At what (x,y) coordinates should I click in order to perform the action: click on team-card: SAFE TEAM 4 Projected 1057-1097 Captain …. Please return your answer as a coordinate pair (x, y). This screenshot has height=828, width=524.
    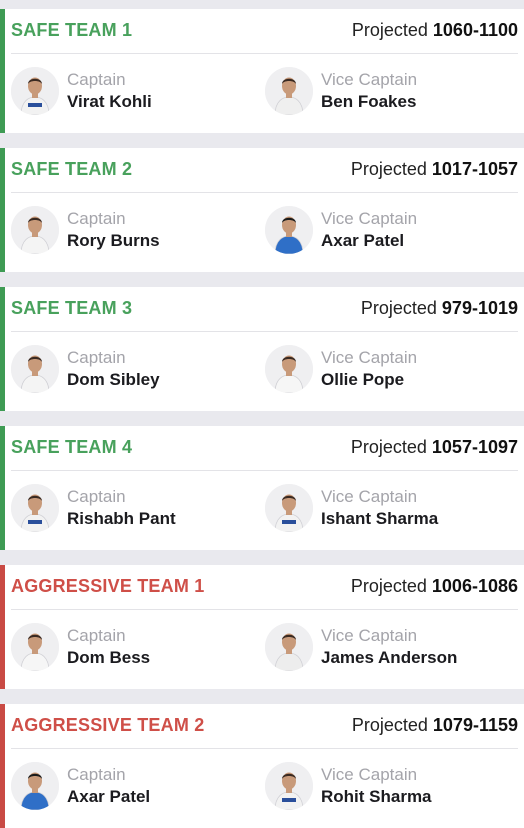
    Looking at the image, I should click on (262, 488).